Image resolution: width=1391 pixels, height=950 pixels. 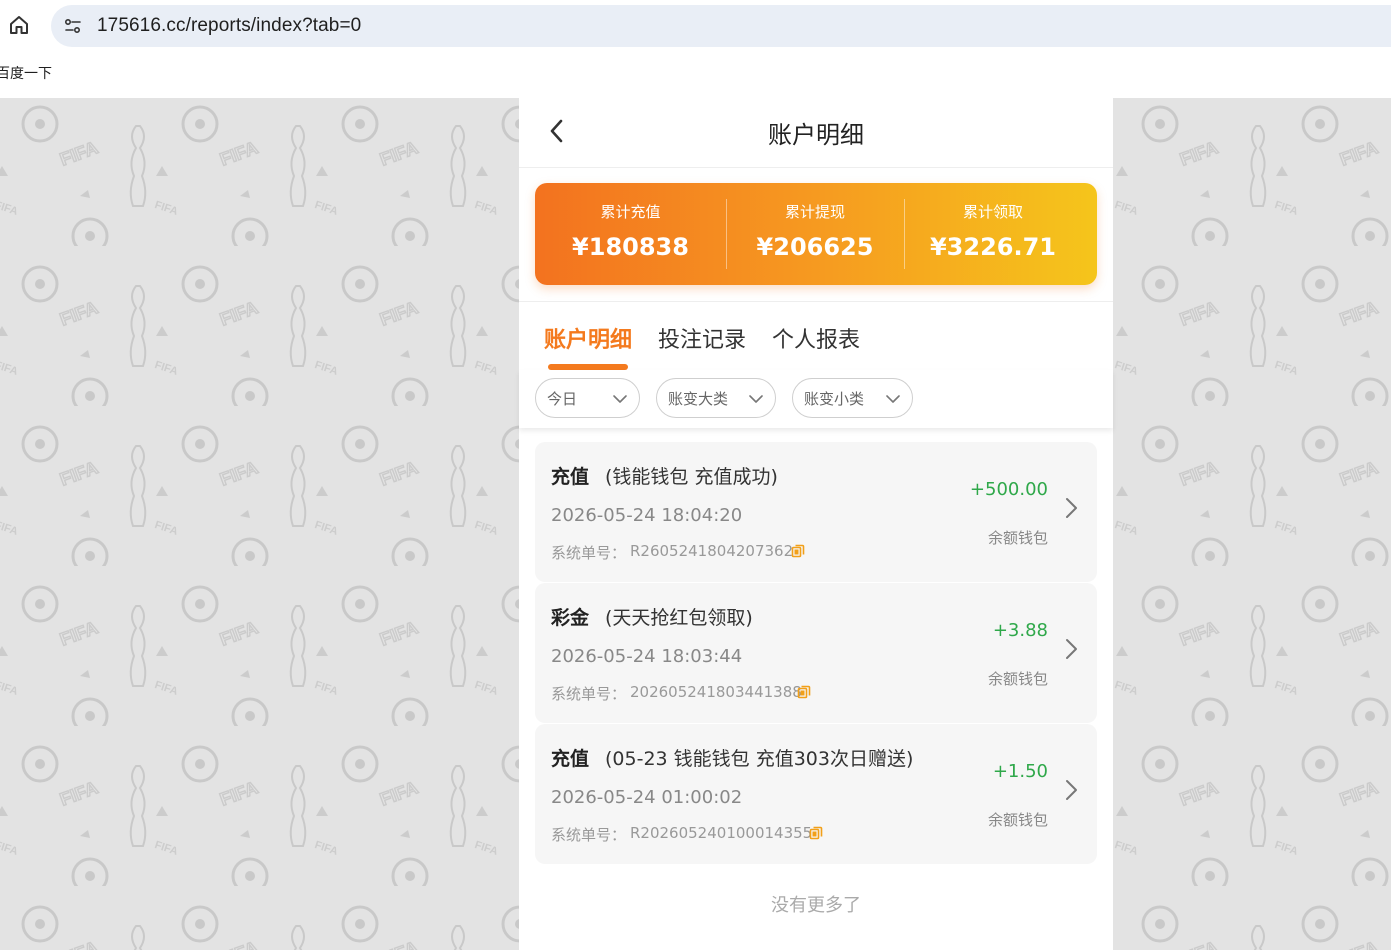 I want to click on tab-account-details: 账户明细, so click(x=588, y=338).